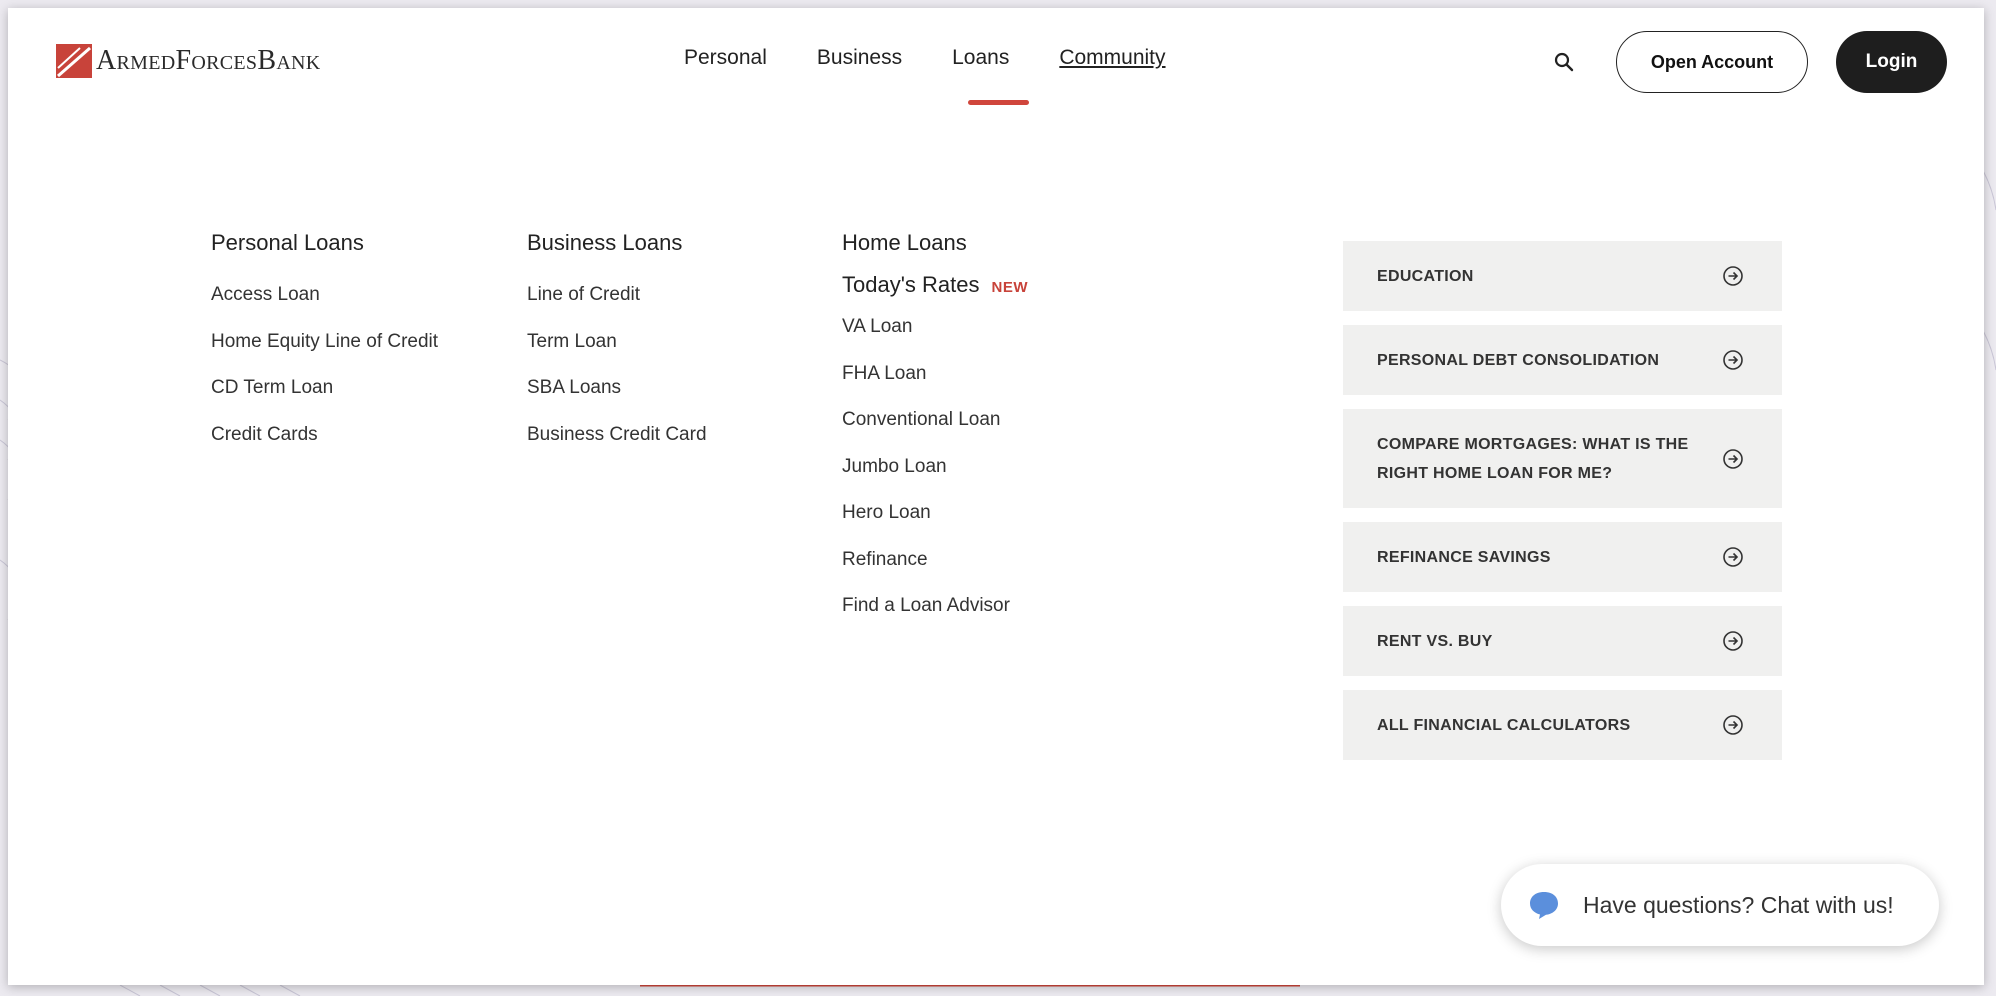 The width and height of the screenshot is (1996, 996). Describe the element at coordinates (1518, 360) in the screenshot. I see `resource-card-label: PERSONAL DEBT CONSOLIDATION` at that location.